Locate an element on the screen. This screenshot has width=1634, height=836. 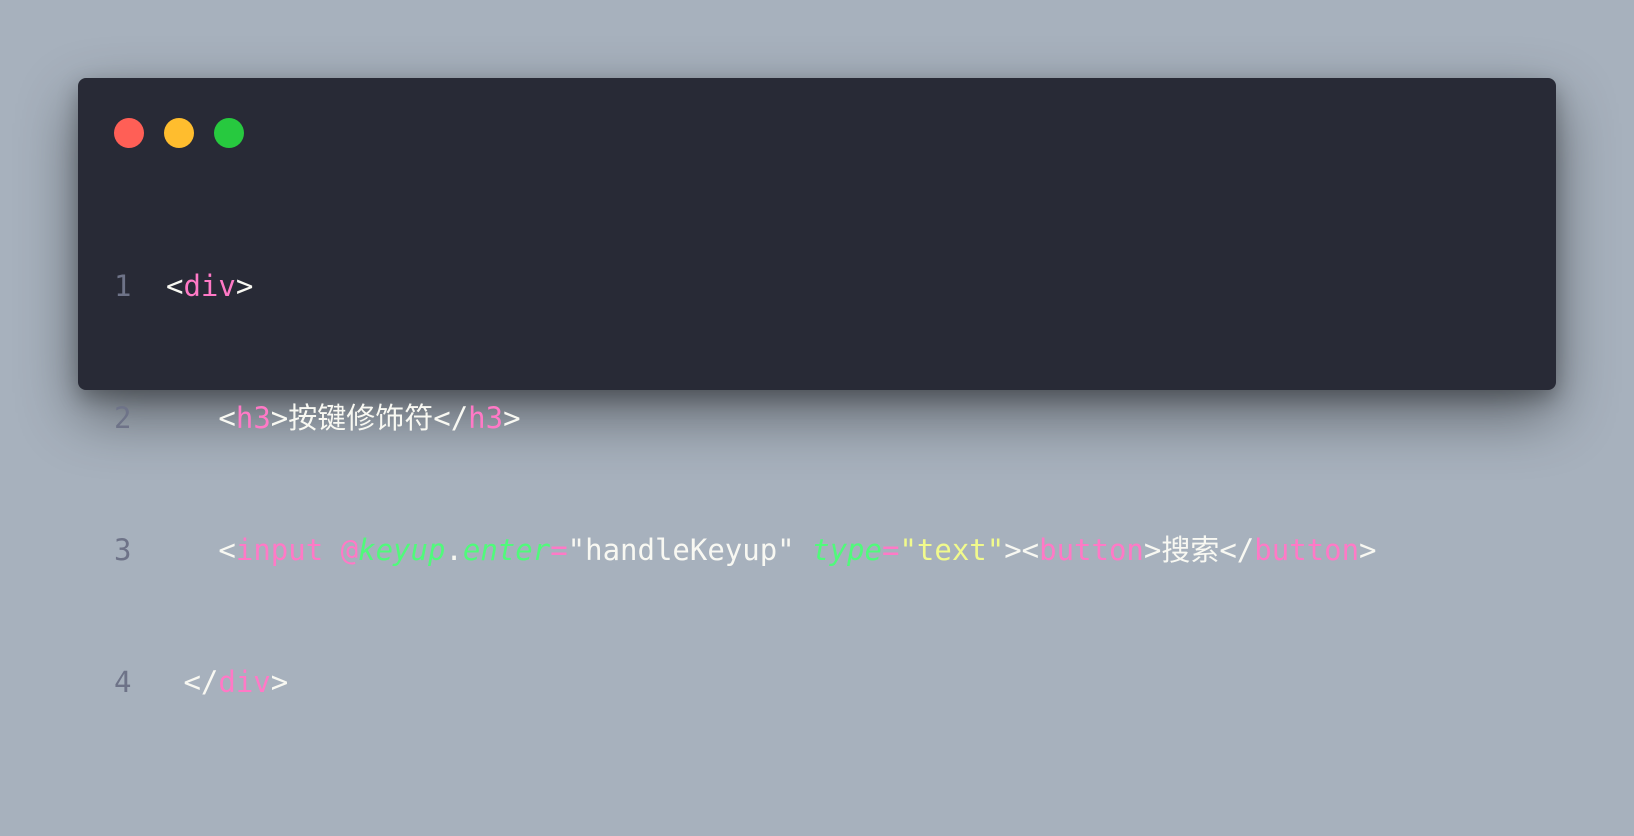
line-content: </div> is located at coordinates (227, 682).